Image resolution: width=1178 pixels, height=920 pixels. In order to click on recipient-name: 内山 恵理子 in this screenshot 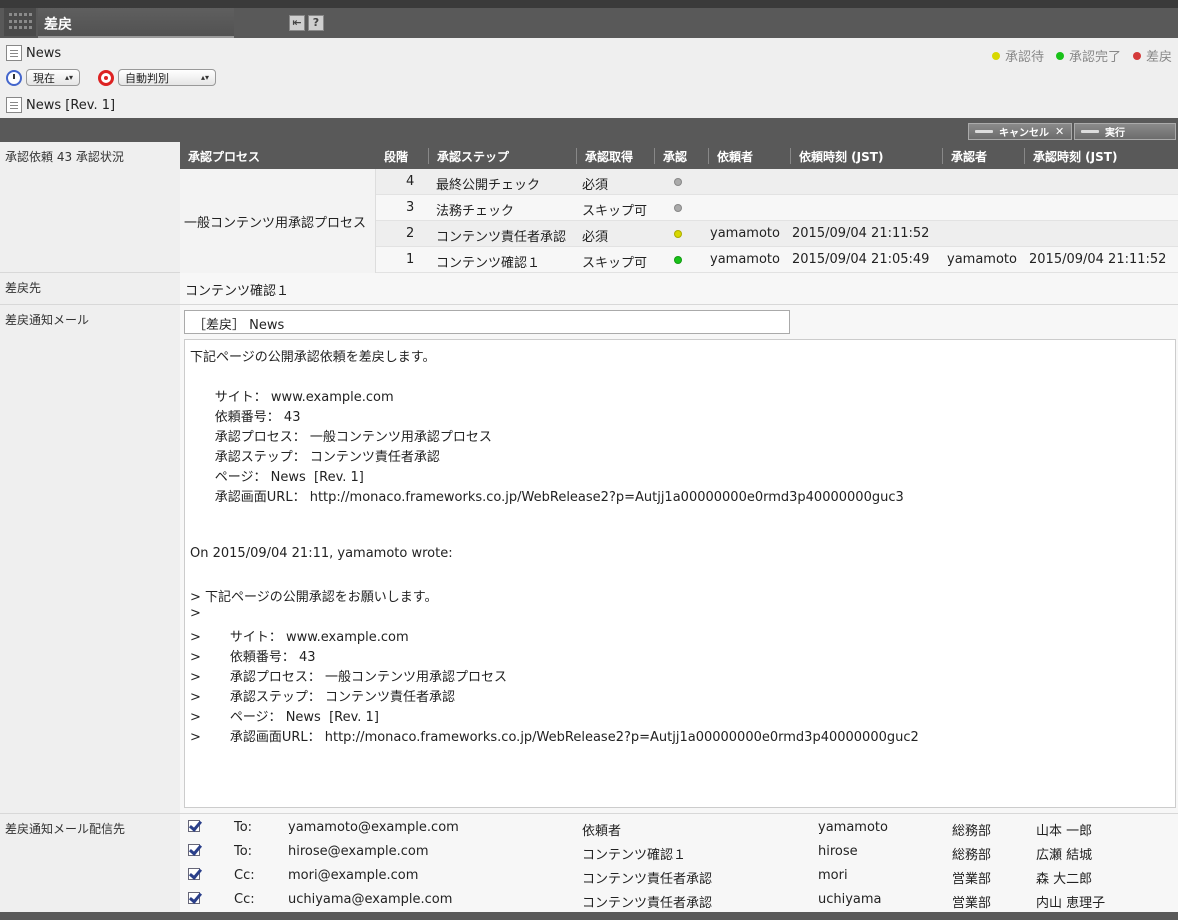, I will do `click(1071, 903)`.